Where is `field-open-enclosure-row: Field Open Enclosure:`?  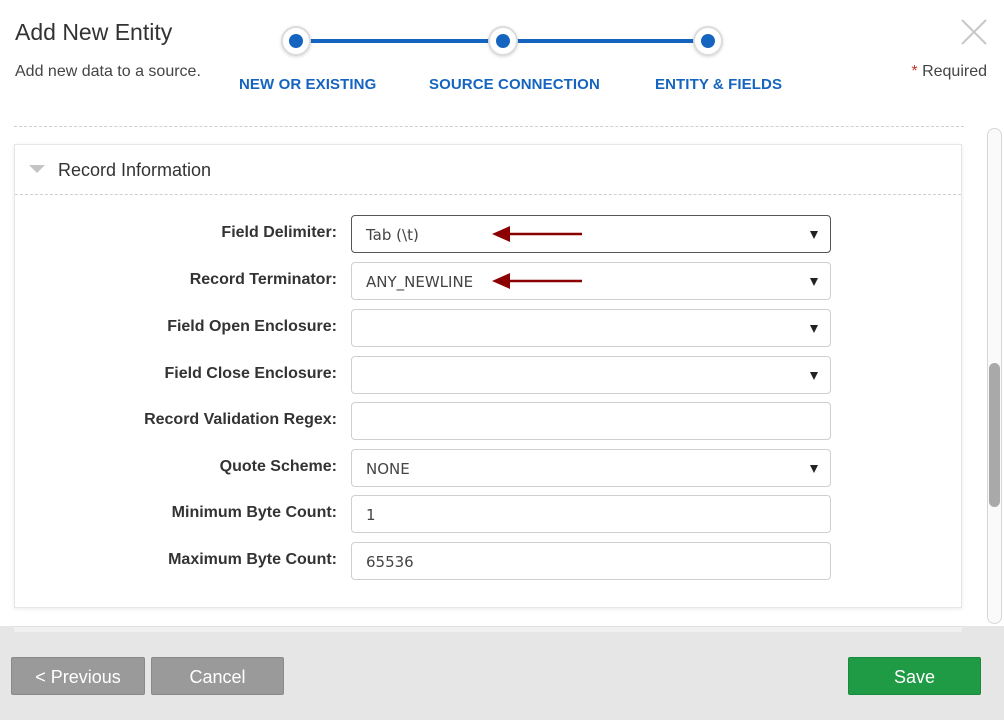 field-open-enclosure-row: Field Open Enclosure: is located at coordinates (488, 328).